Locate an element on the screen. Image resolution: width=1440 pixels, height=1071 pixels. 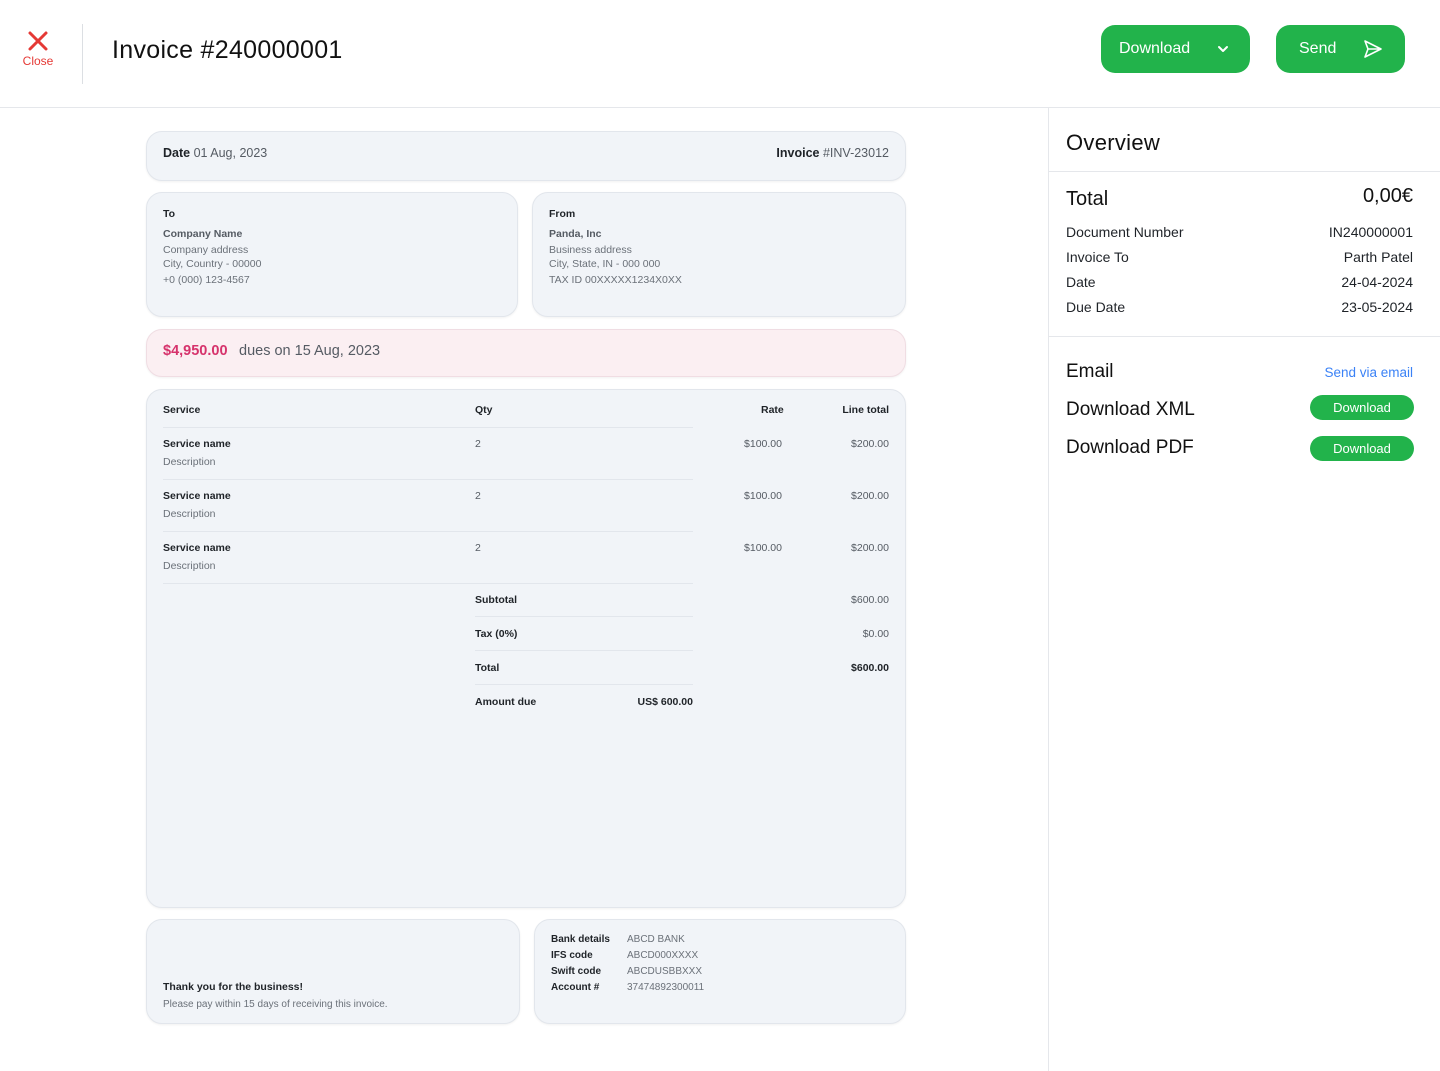
row-3-service-name: Service name is located at coordinates (197, 548).